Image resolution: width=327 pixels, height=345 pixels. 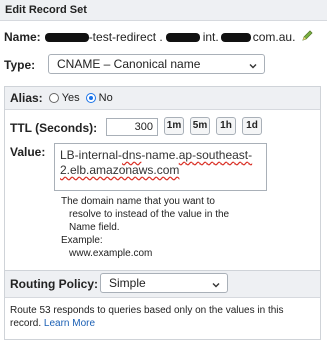 I want to click on help-text: www.example.com, so click(x=111, y=253).